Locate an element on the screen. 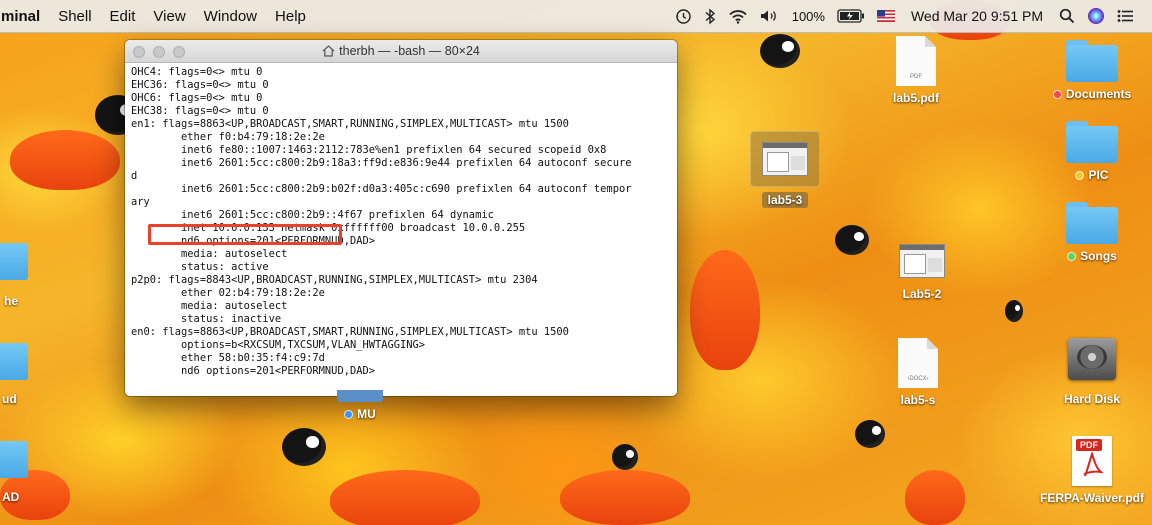 This screenshot has height=525, width=1152. terminal-line: ether 02:b4:79:18:2e:2e is located at coordinates (228, 293).